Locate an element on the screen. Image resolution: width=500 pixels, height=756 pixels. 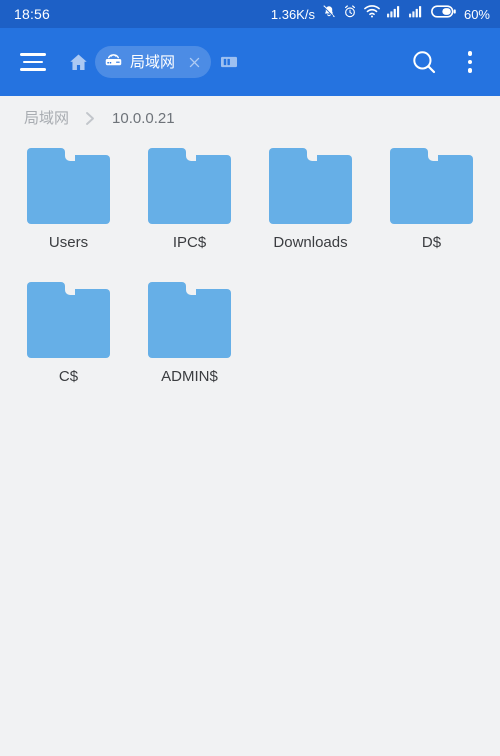
file-item-downloads: Downloads is located at coordinates (310, 200).